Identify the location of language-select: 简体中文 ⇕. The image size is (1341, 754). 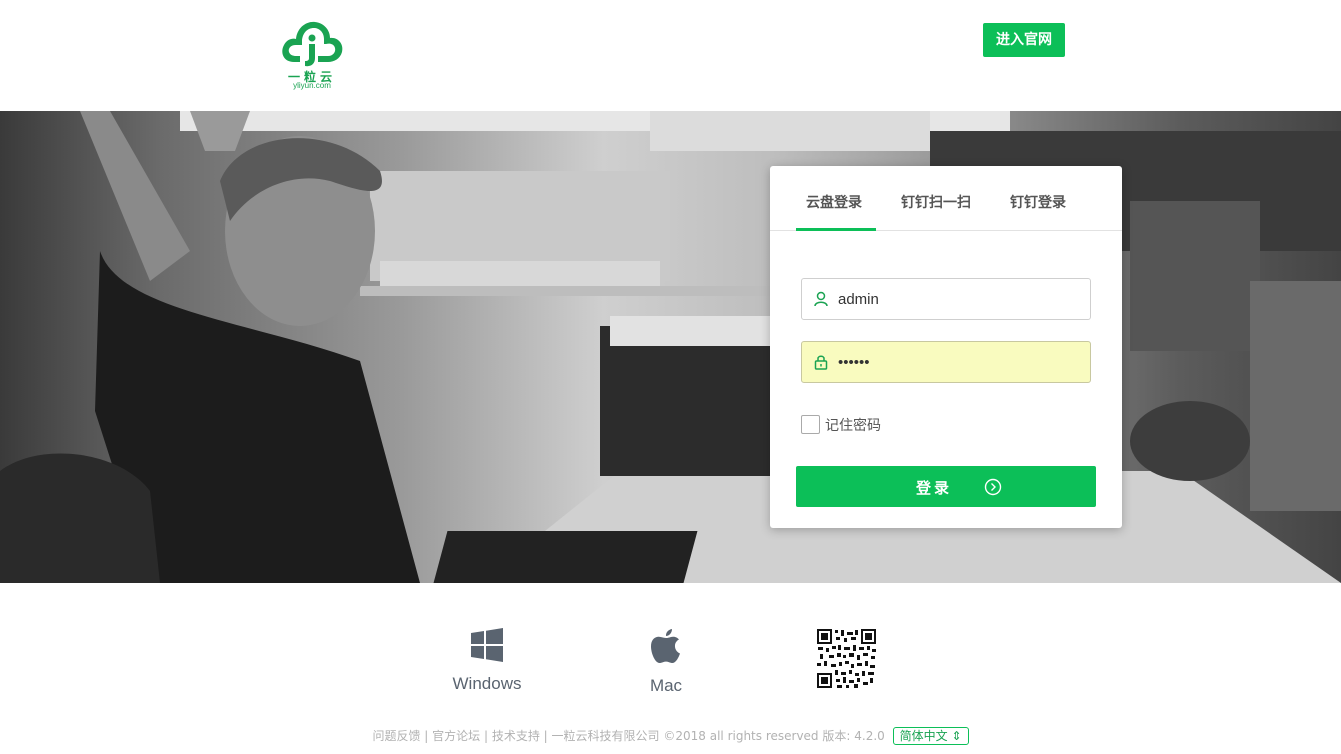
(930, 736).